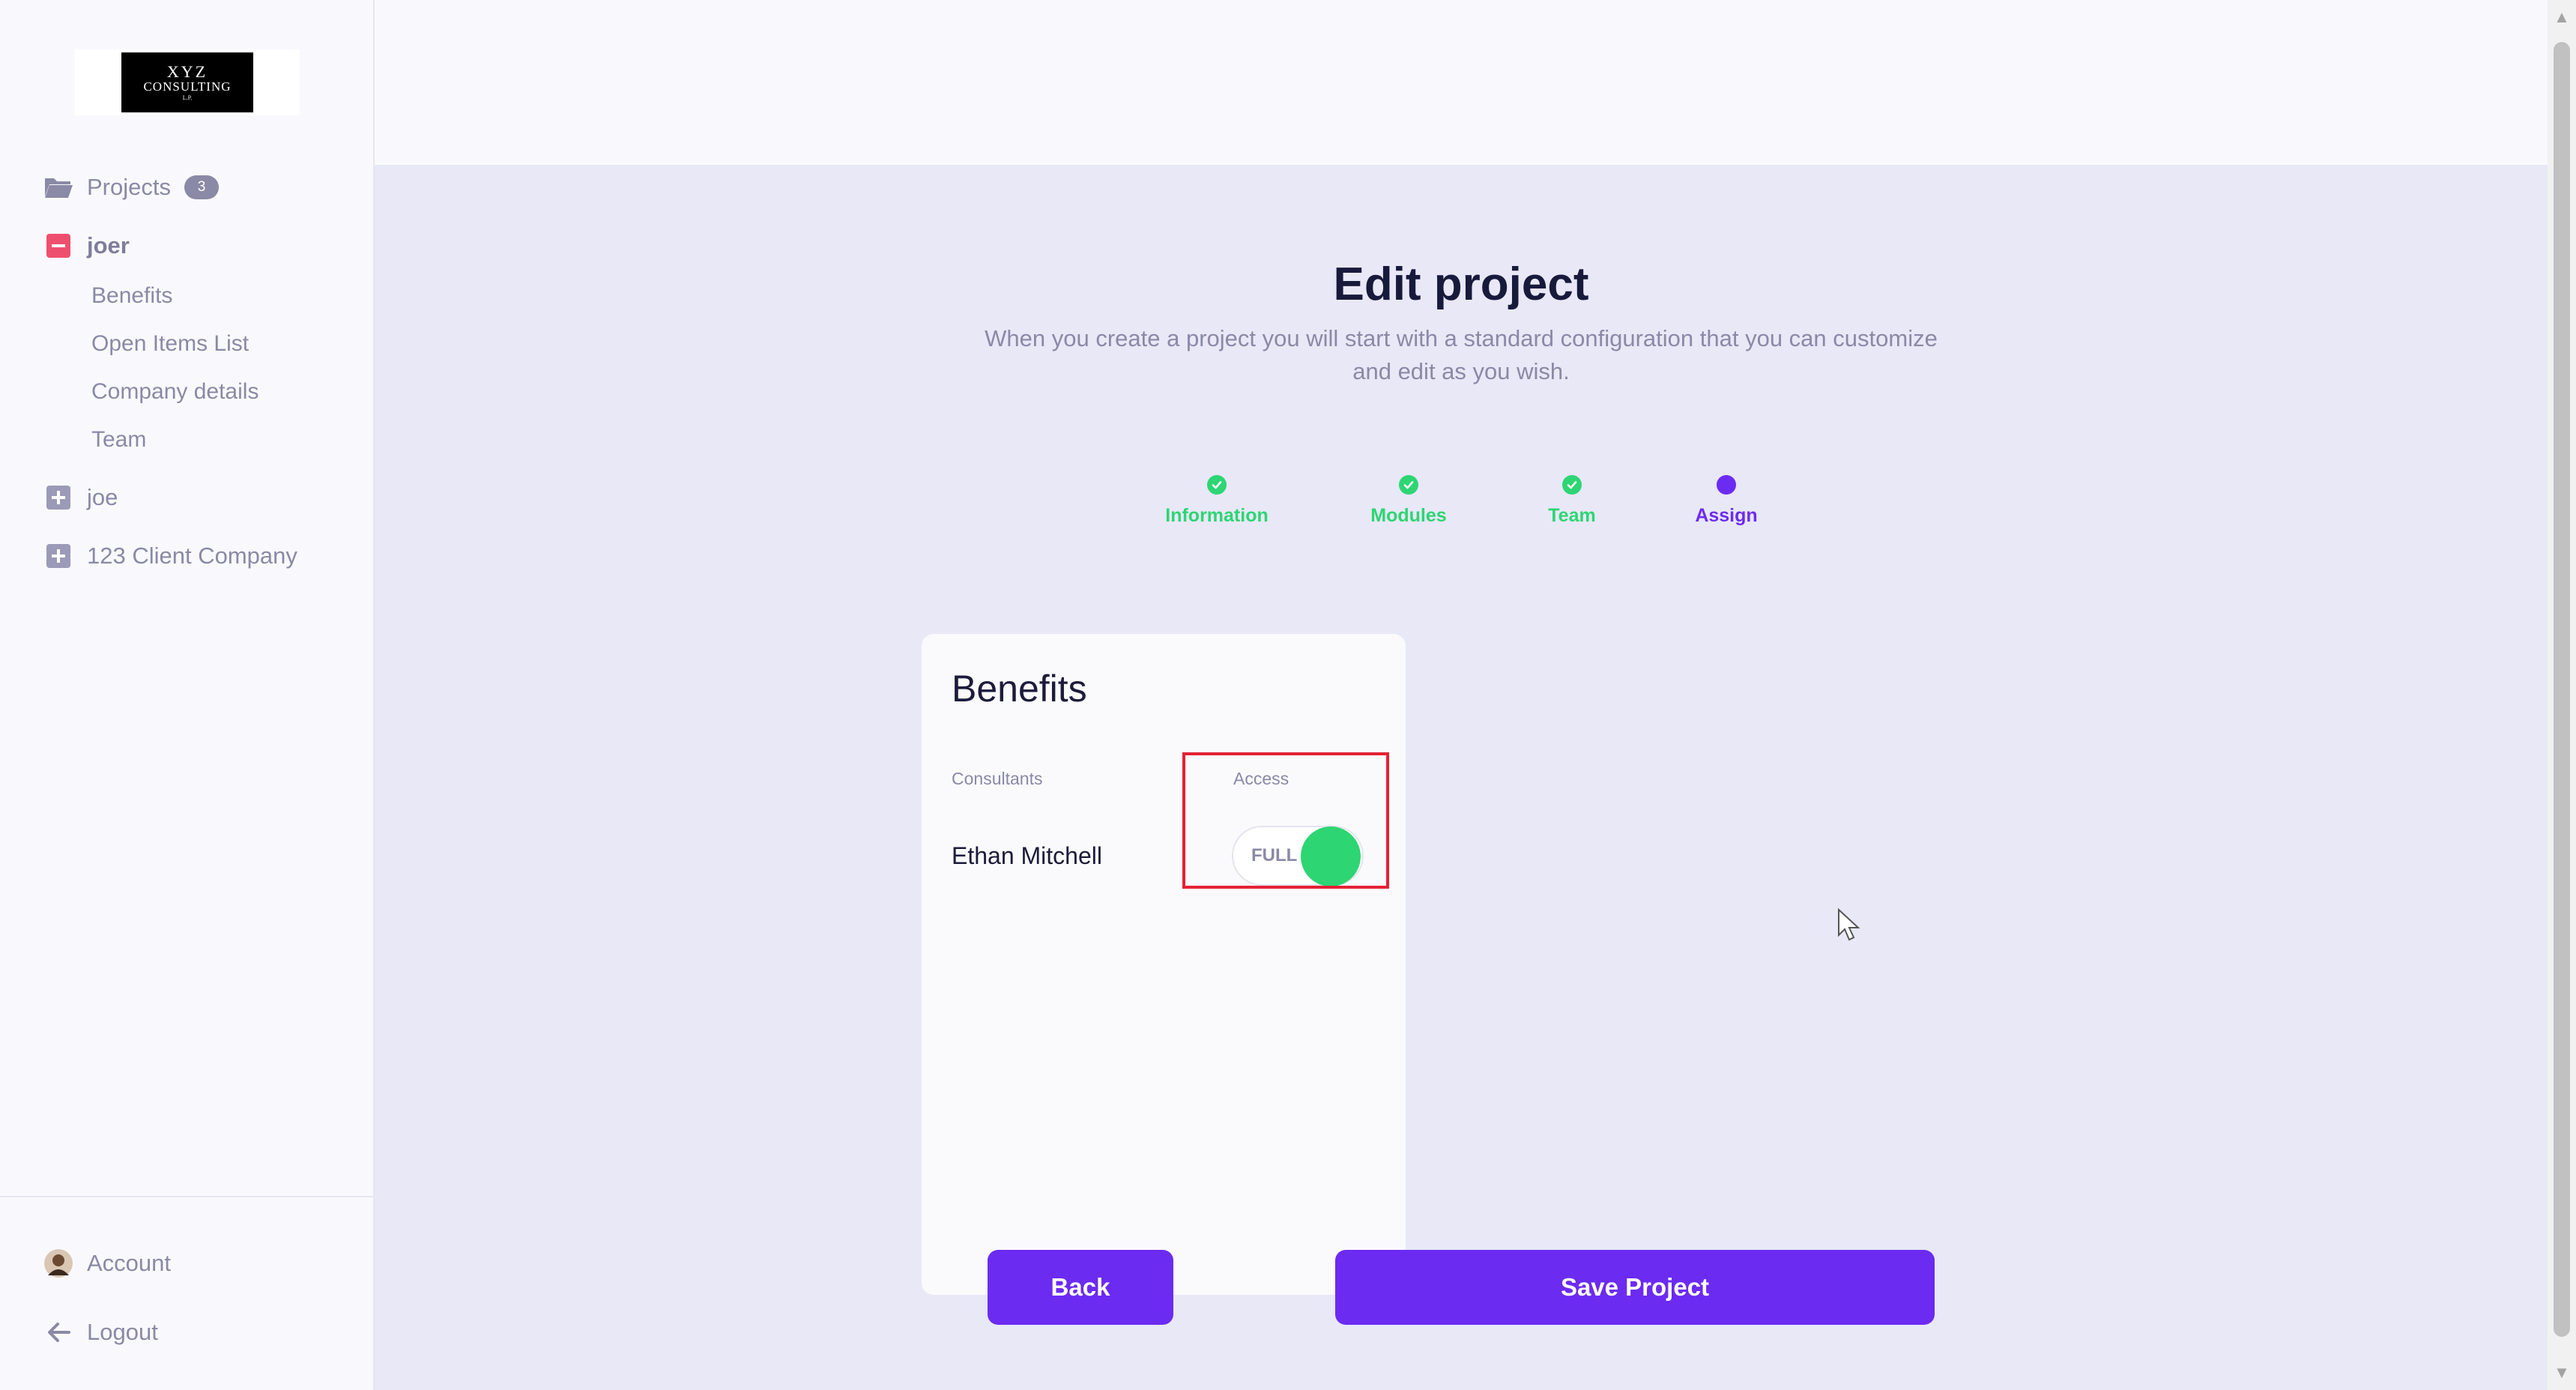 The height and width of the screenshot is (1390, 2576). Describe the element at coordinates (131, 296) in the screenshot. I see `sidebar-item-benefits: Benefits` at that location.